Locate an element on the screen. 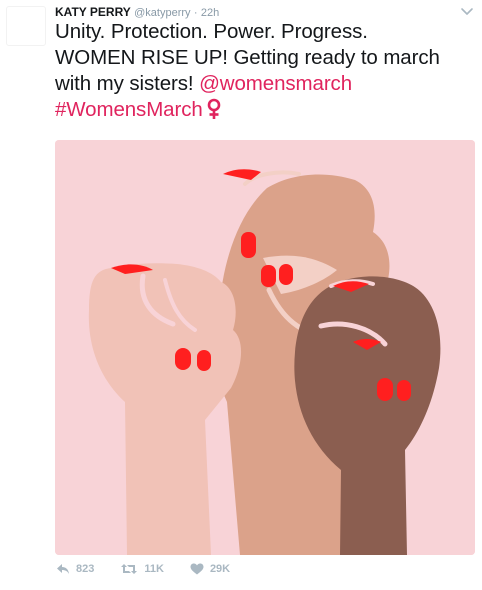  avatar is located at coordinates (26, 26).